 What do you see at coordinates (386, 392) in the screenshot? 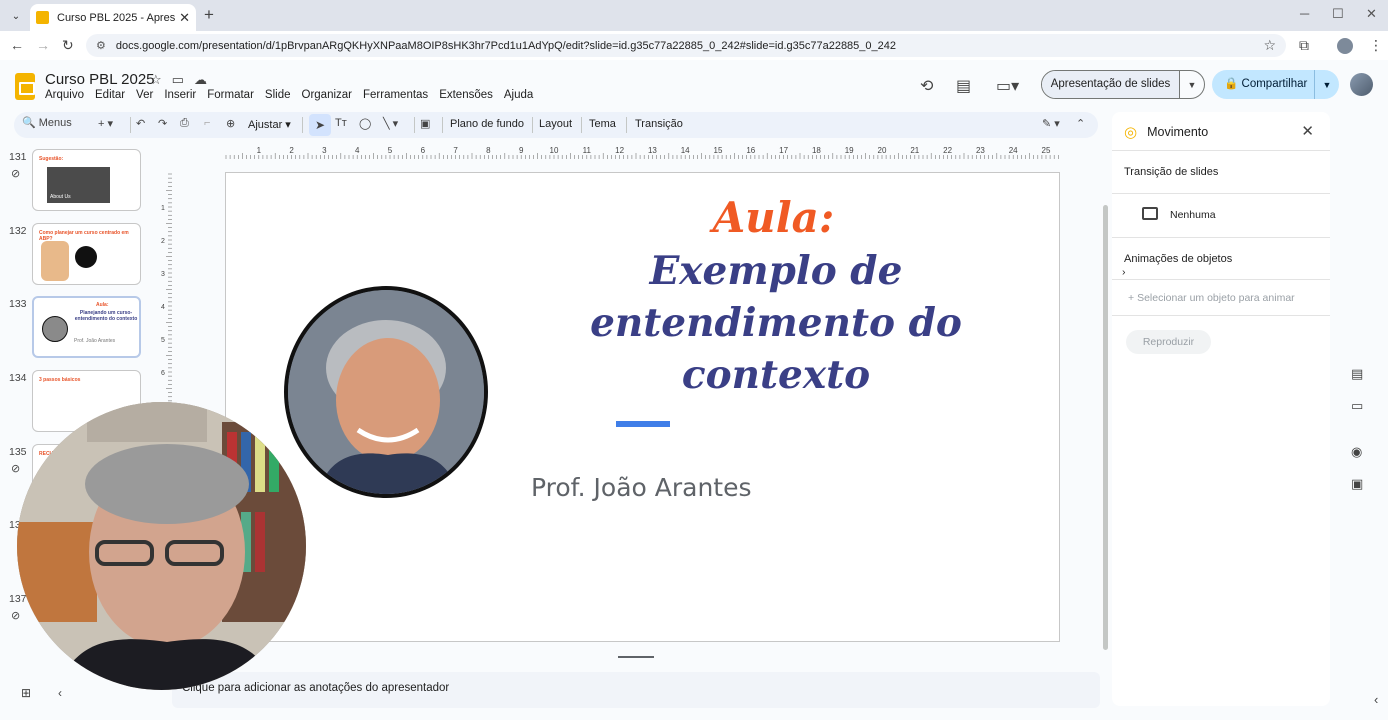
I see `presenter-photo` at bounding box center [386, 392].